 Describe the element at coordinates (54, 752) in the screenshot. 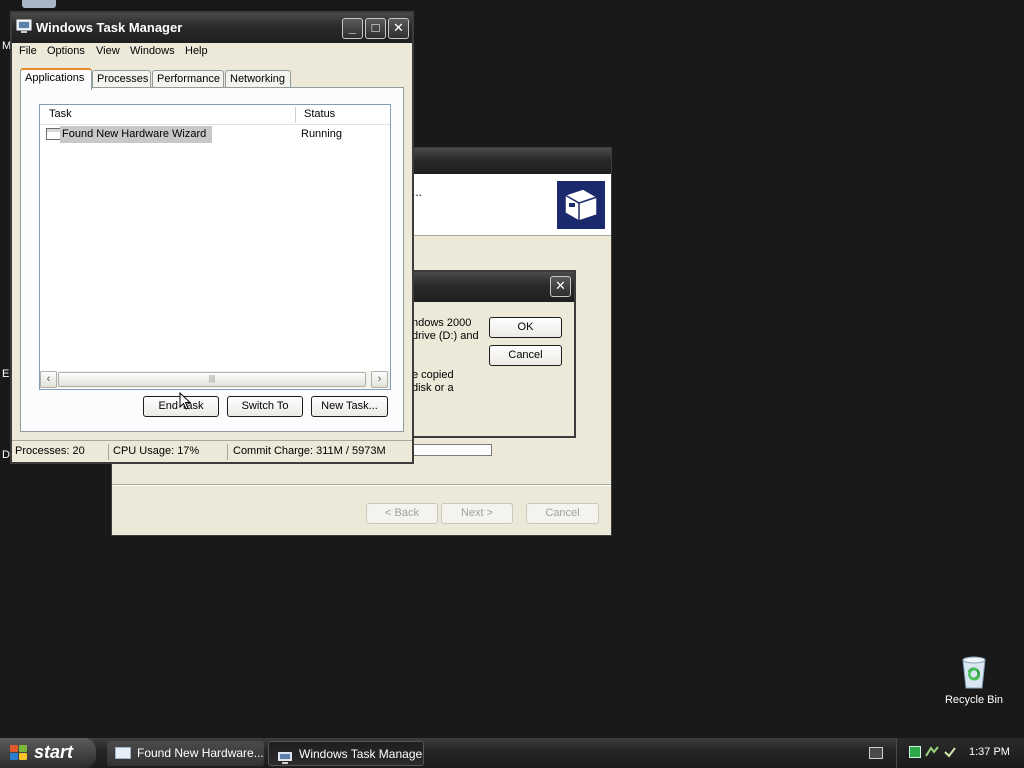

I see `start-label: start` at that location.